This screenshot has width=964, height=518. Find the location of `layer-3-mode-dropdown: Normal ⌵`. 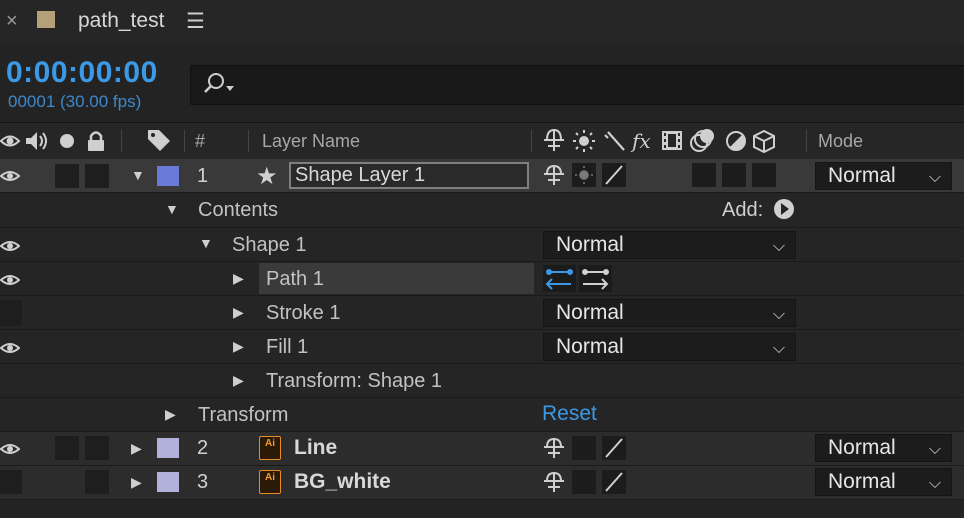

layer-3-mode-dropdown: Normal ⌵ is located at coordinates (883, 482).